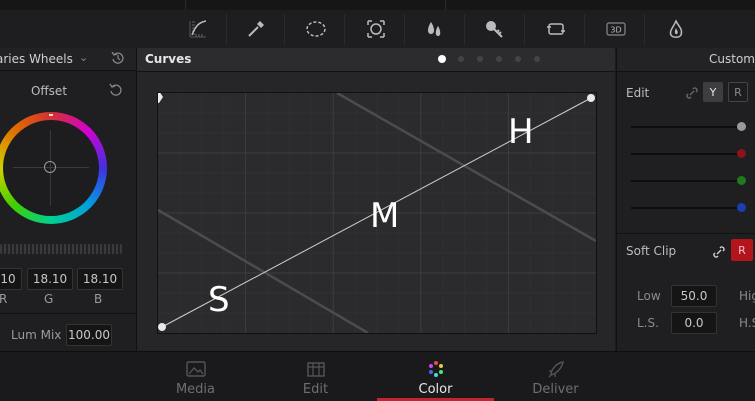 The image size is (755, 401). I want to click on 3d-tool-button: 3D, so click(616, 29).